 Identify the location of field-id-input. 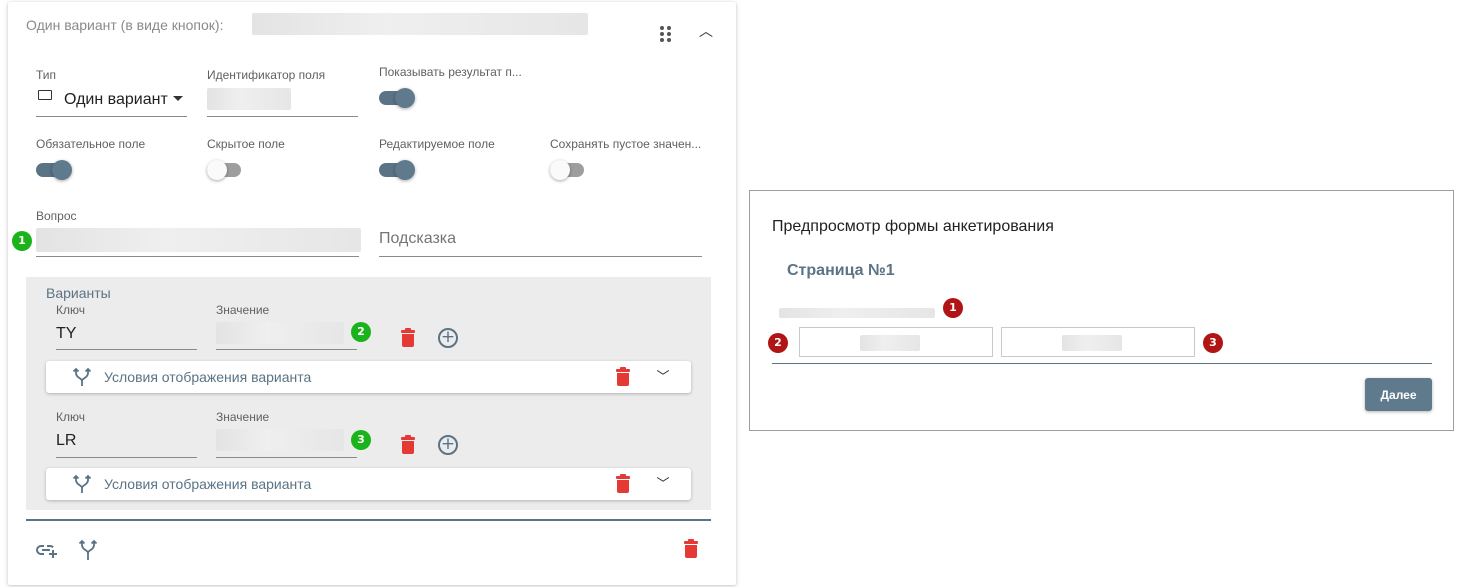
(249, 99).